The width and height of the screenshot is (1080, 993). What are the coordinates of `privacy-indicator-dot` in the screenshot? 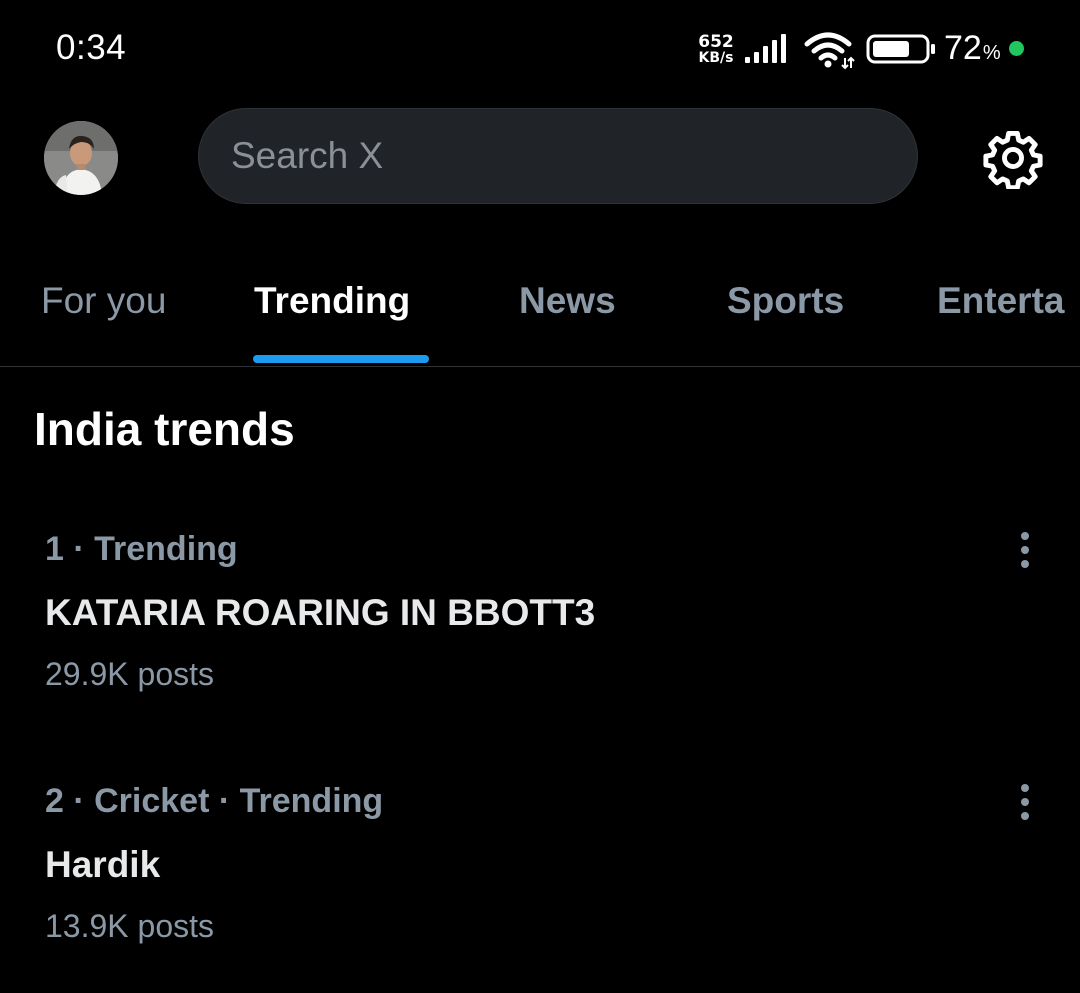 It's located at (1016, 48).